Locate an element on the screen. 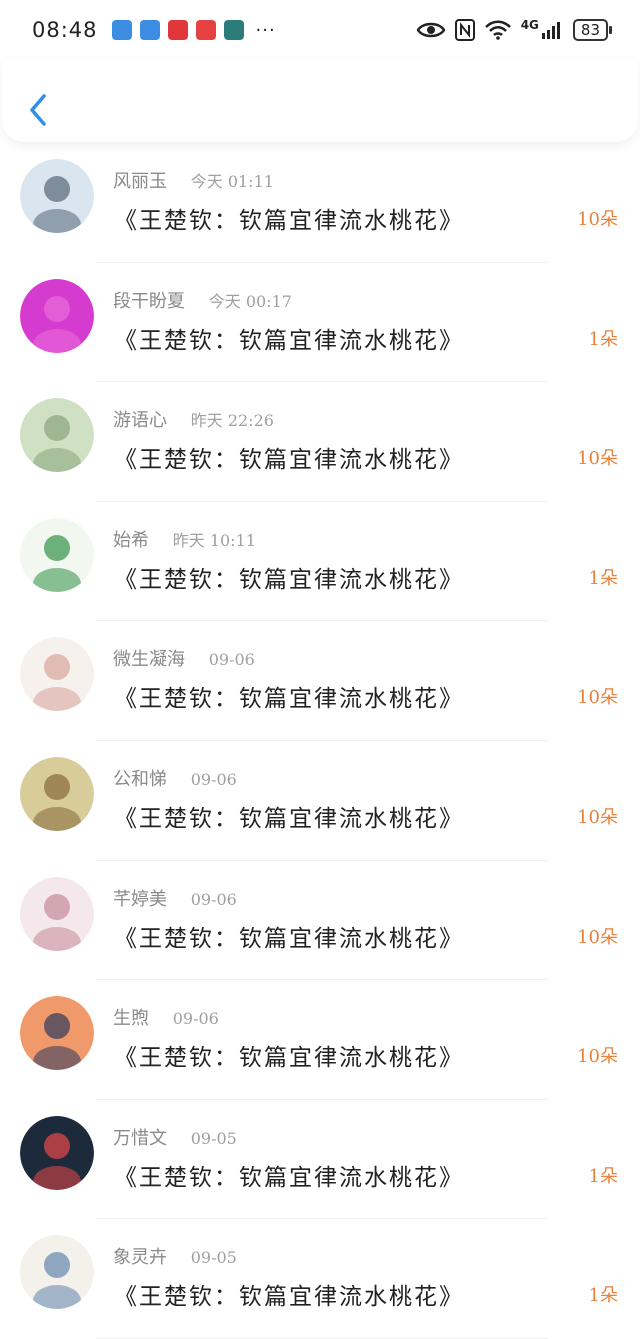 This screenshot has height=1339, width=640. user-name: 生煦 is located at coordinates (131, 1019).